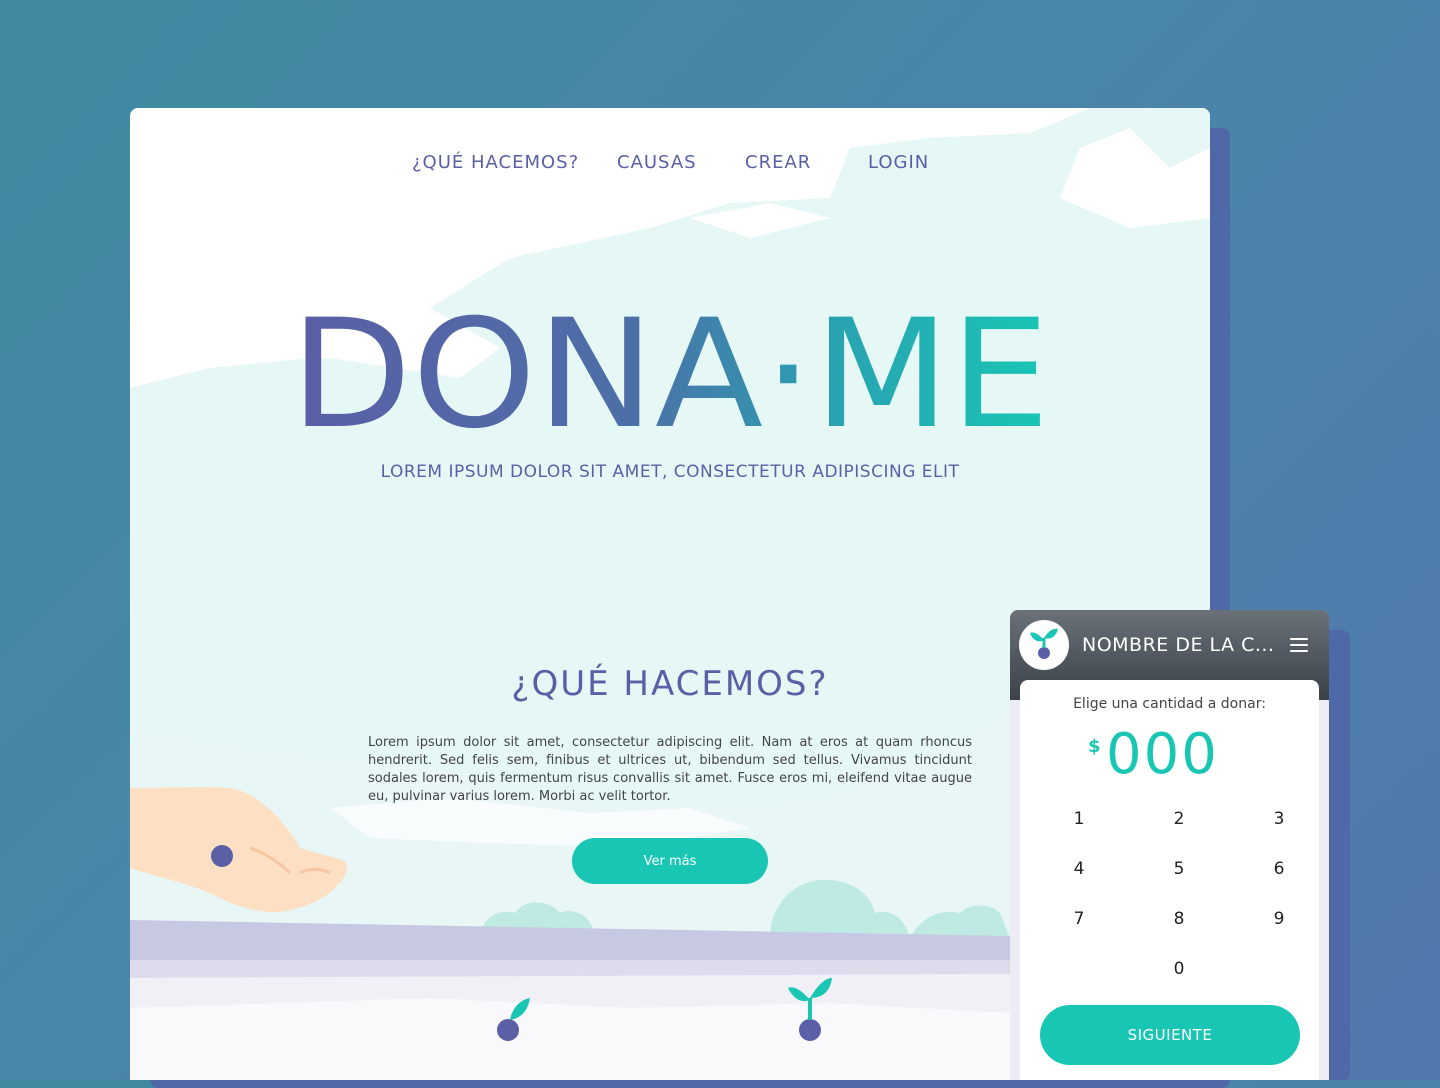 The image size is (1440, 1088). What do you see at coordinates (1169, 704) in the screenshot?
I see `donation-prompt: Elige una cantidad a donar:` at bounding box center [1169, 704].